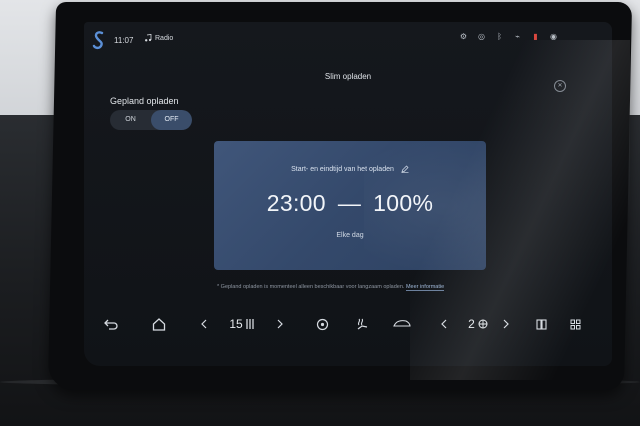 The height and width of the screenshot is (426, 640). Describe the element at coordinates (483, 324) in the screenshot. I see `fan-speed-icon` at that location.